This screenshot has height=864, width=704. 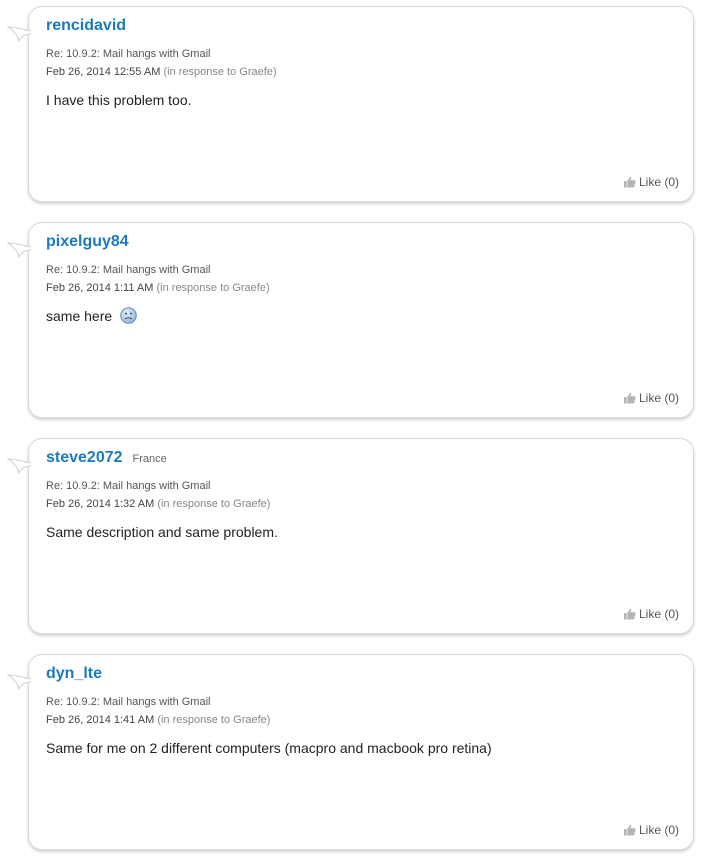 What do you see at coordinates (84, 458) in the screenshot?
I see `author-link: steve2072` at bounding box center [84, 458].